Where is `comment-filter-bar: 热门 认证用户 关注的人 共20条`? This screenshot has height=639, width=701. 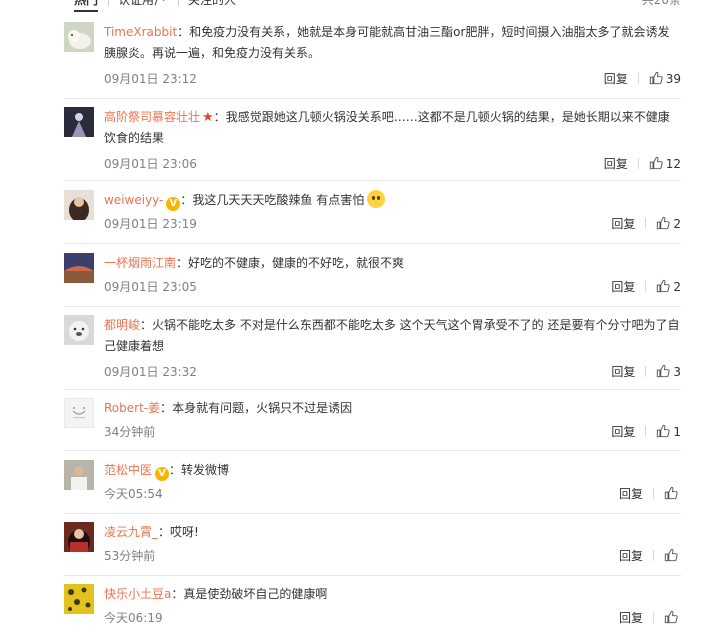 comment-filter-bar: 热门 认证用户 关注的人 共20条 is located at coordinates (350, 6).